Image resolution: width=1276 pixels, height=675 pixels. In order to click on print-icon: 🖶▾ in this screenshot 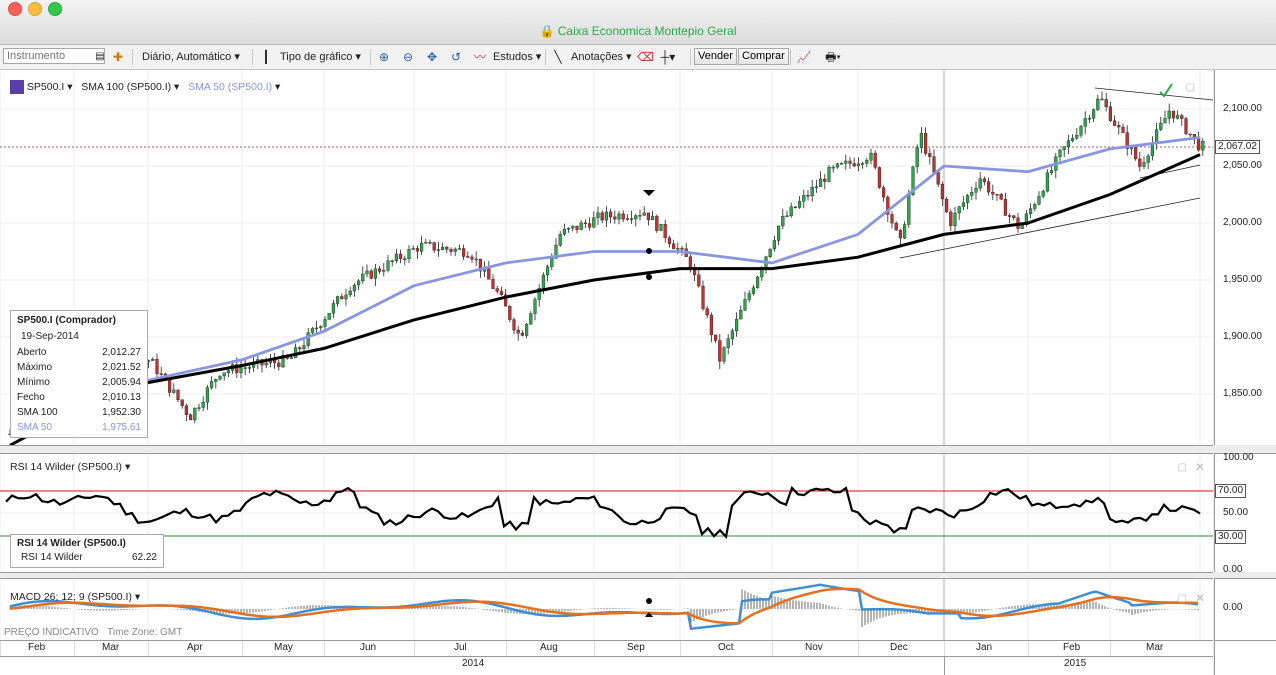, I will do `click(833, 57)`.